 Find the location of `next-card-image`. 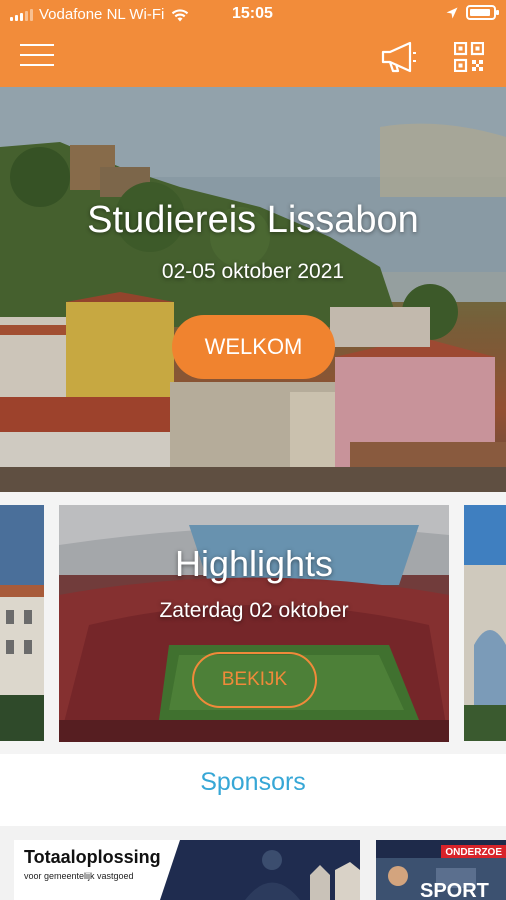

next-card-image is located at coordinates (485, 623).